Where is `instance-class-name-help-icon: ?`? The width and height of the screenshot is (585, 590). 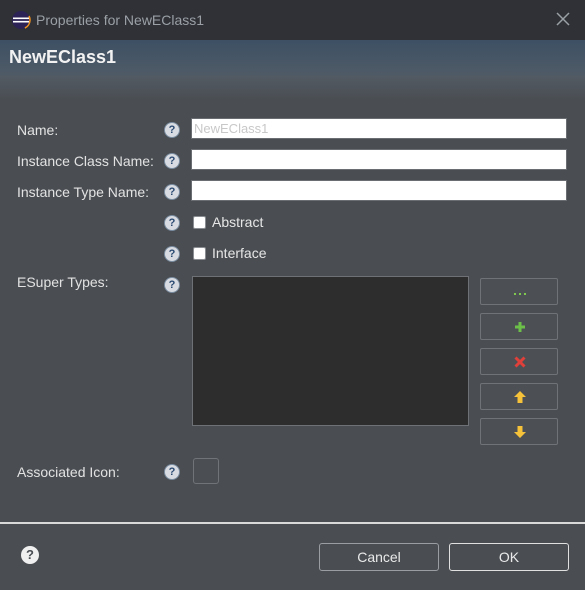 instance-class-name-help-icon: ? is located at coordinates (172, 161).